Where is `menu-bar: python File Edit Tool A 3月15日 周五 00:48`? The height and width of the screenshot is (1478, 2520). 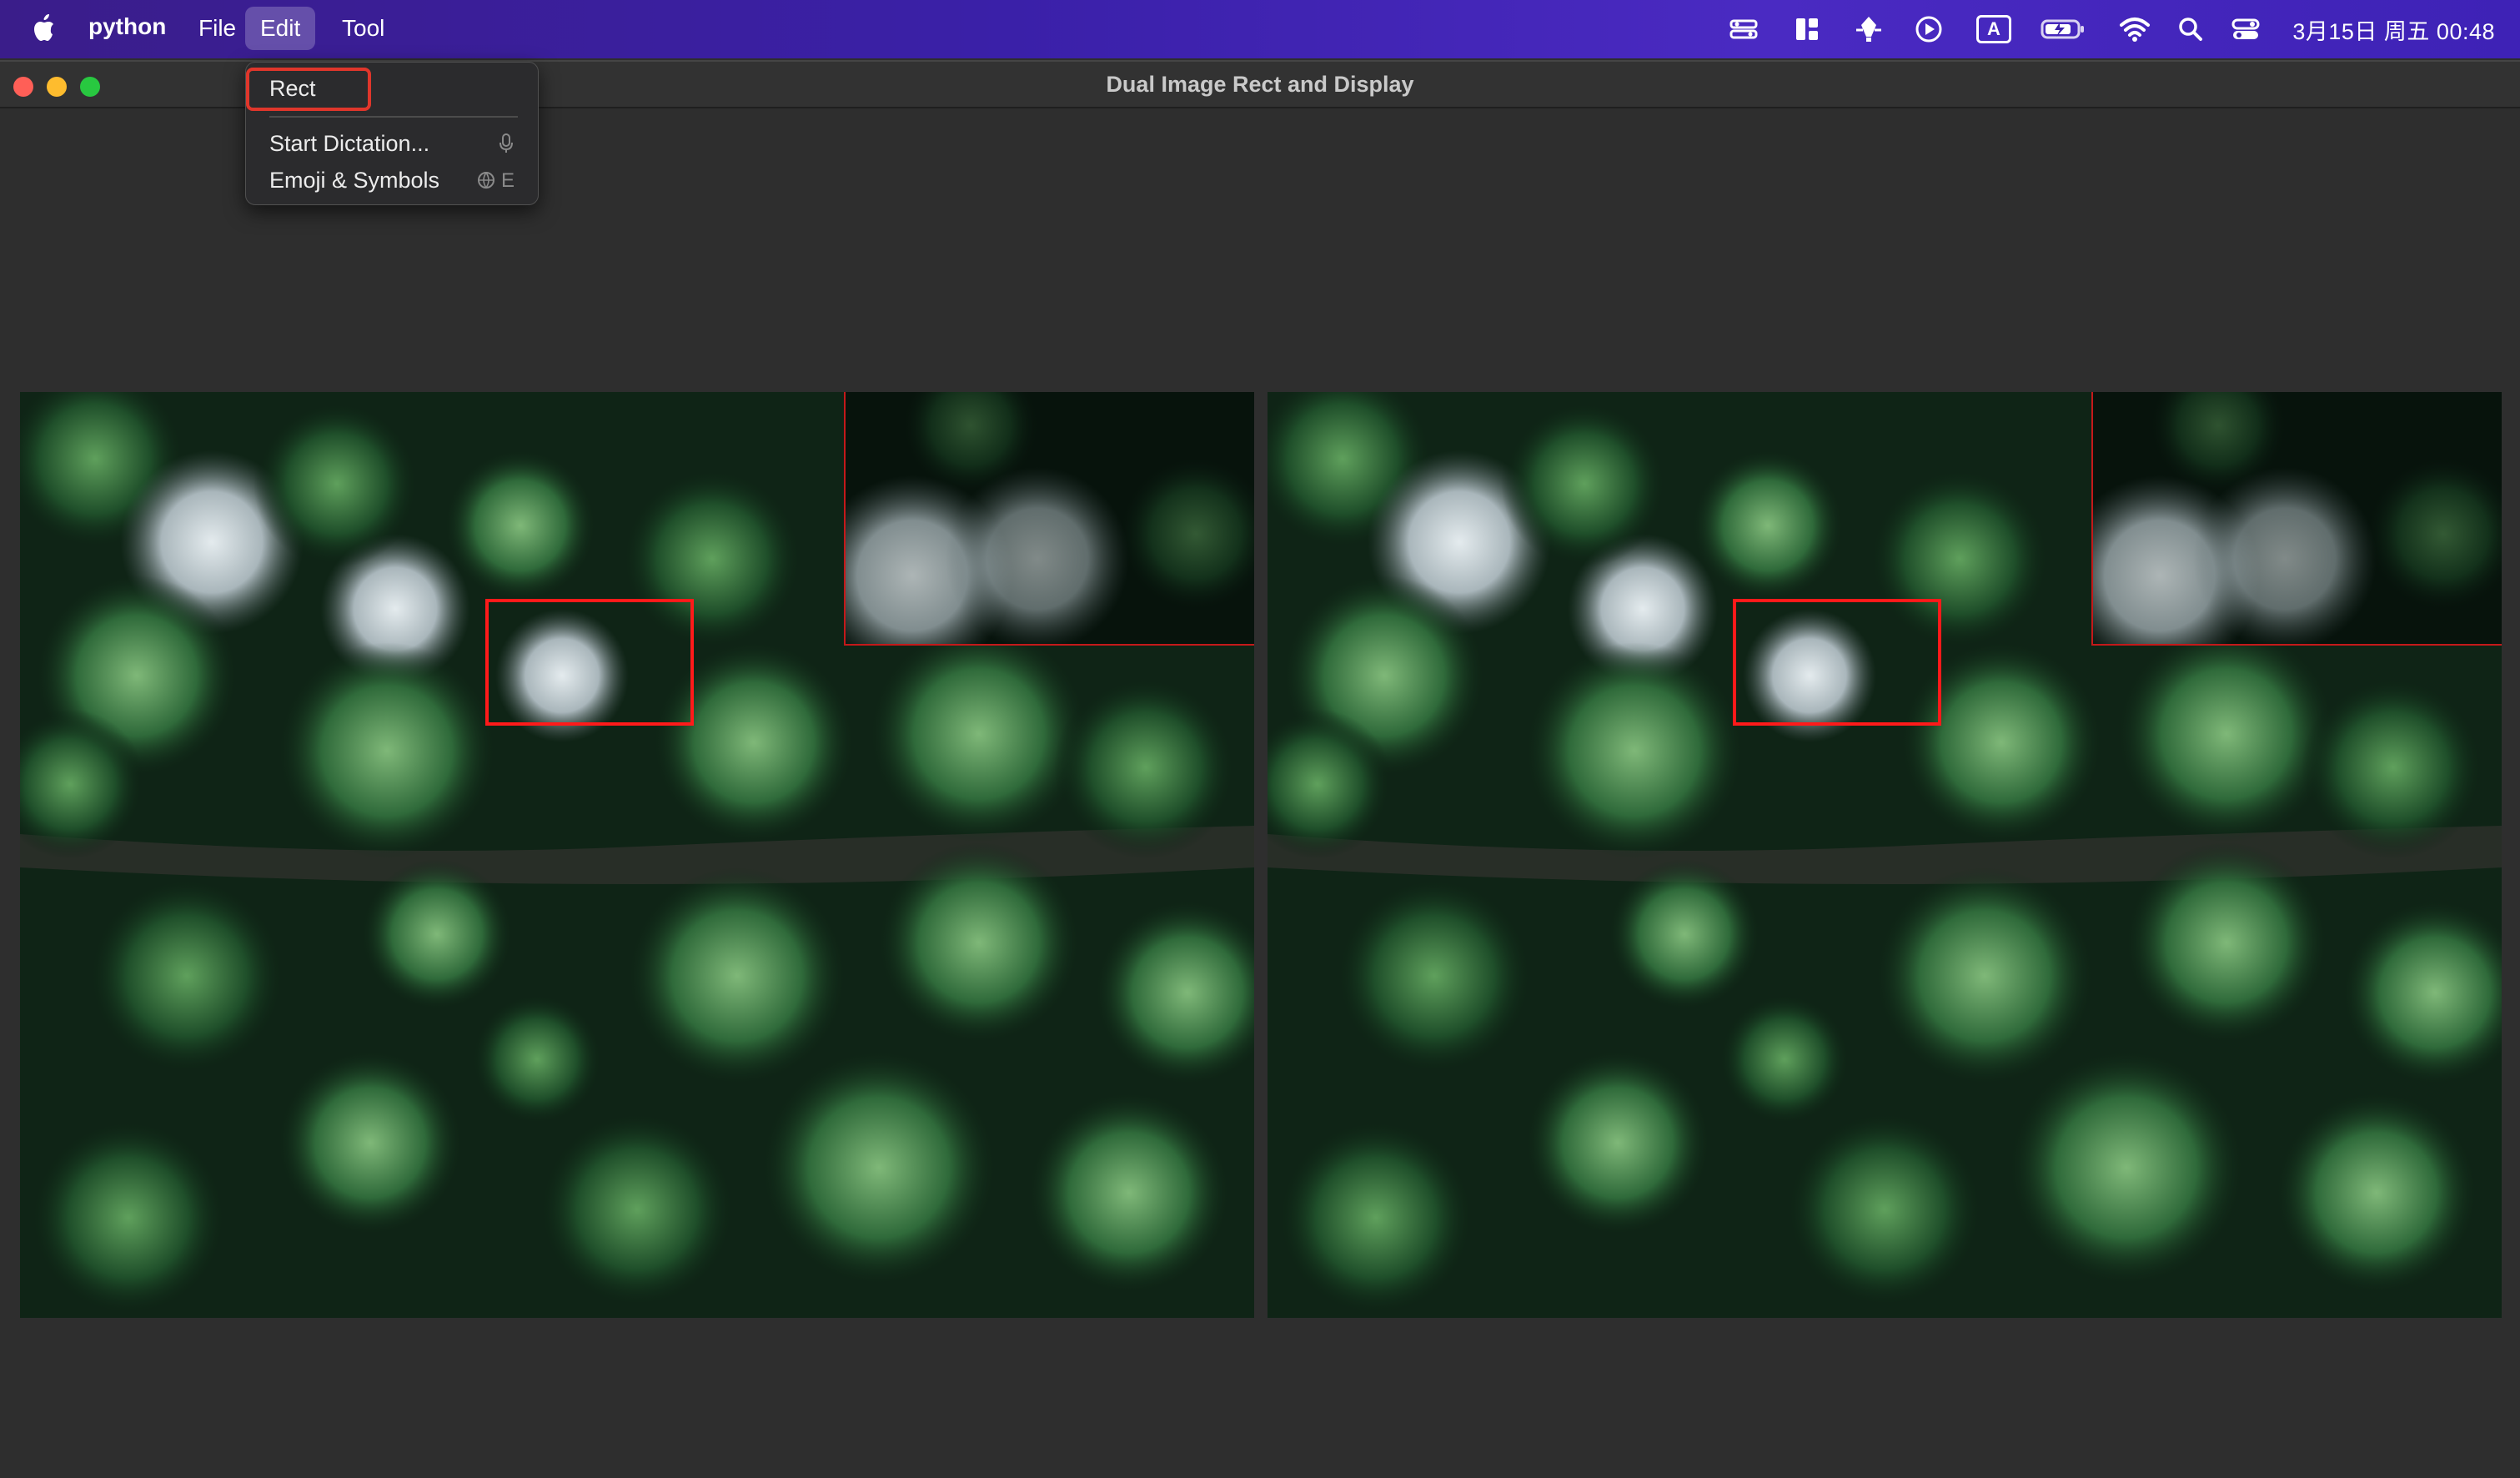 menu-bar: python File Edit Tool A 3月15日 周五 00:48 is located at coordinates (1260, 29).